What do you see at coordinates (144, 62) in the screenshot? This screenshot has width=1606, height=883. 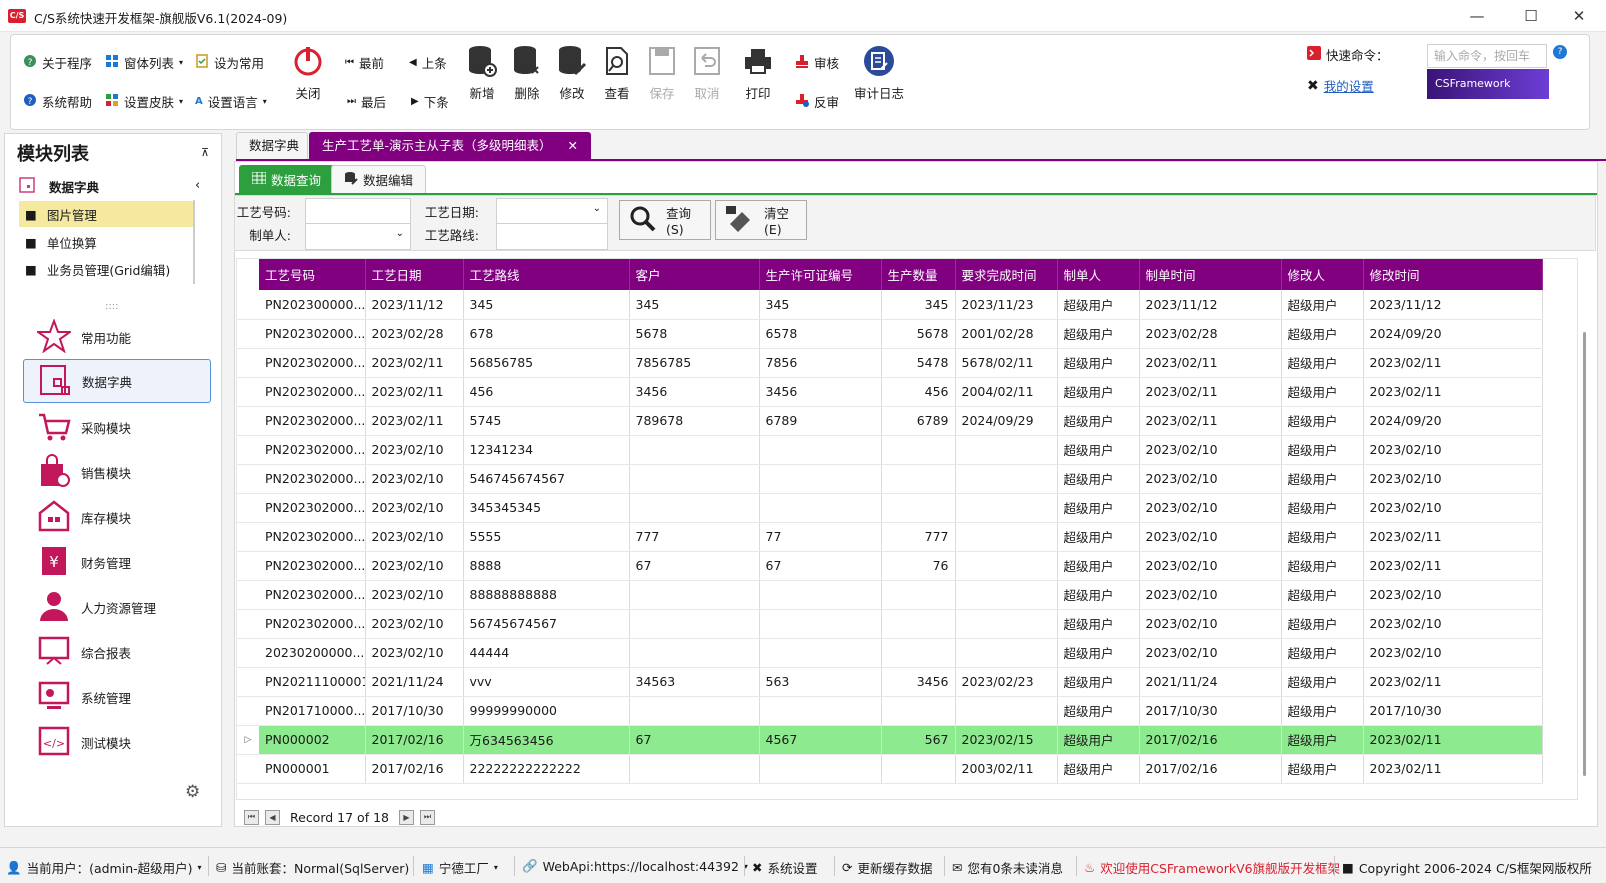 I see `window-list-dropdown: 窗体列表 ▾` at bounding box center [144, 62].